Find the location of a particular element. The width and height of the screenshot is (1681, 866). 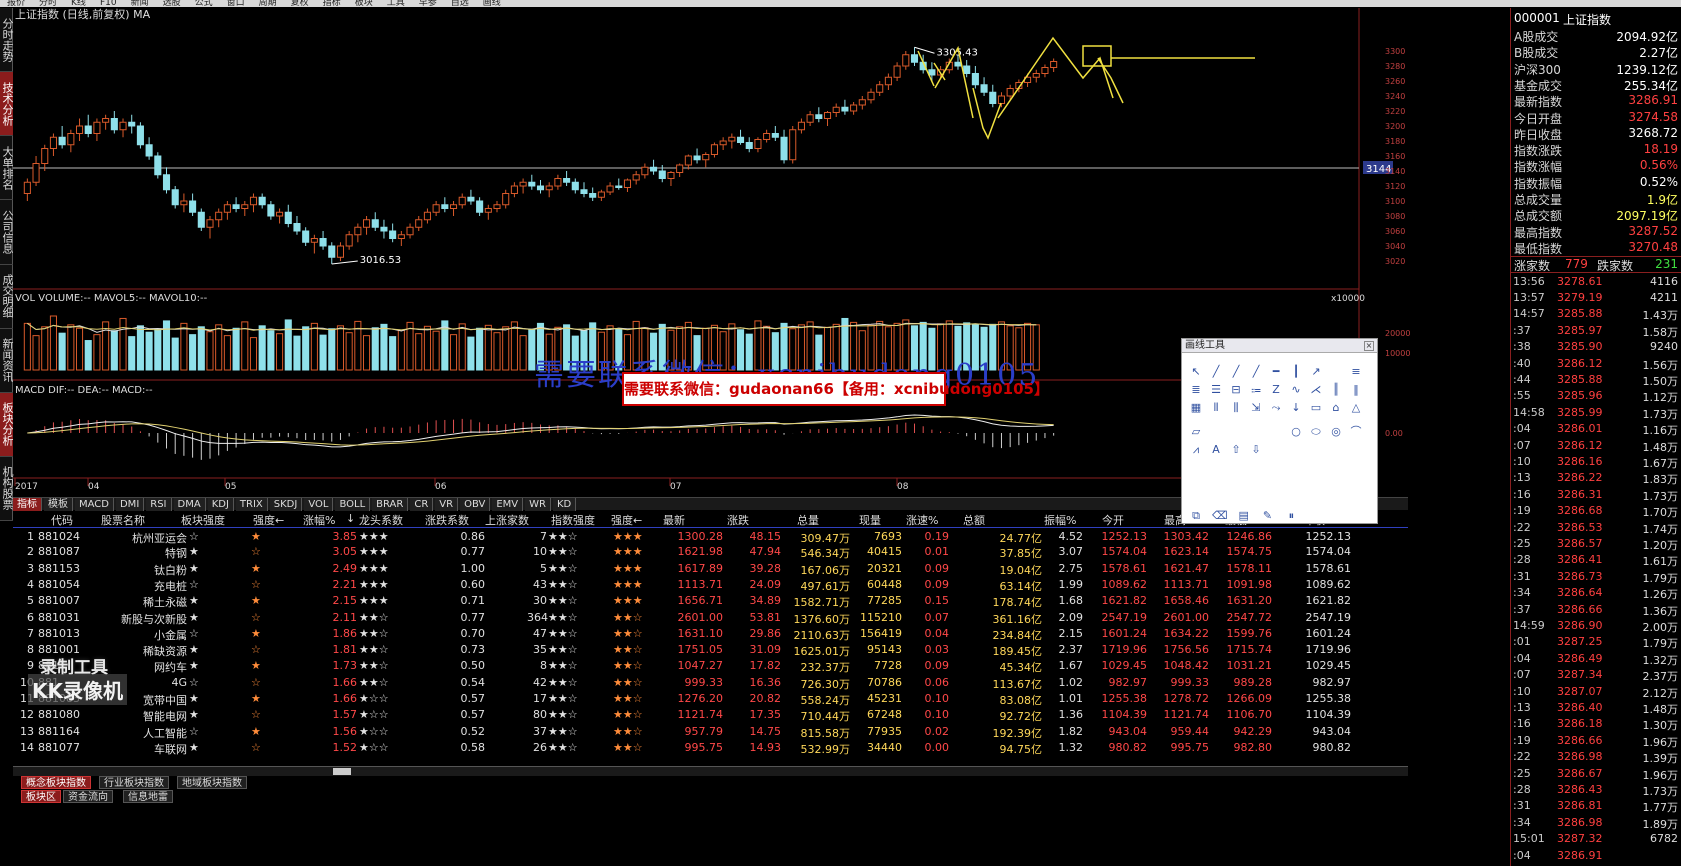

segment-icon: ╱ is located at coordinates (1256, 372).